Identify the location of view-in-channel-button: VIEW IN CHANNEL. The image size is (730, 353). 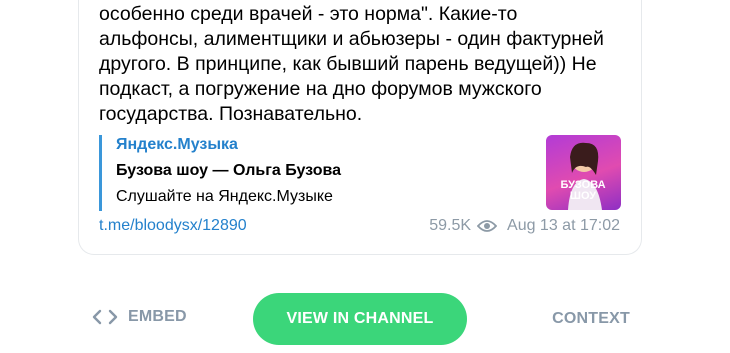
(360, 319).